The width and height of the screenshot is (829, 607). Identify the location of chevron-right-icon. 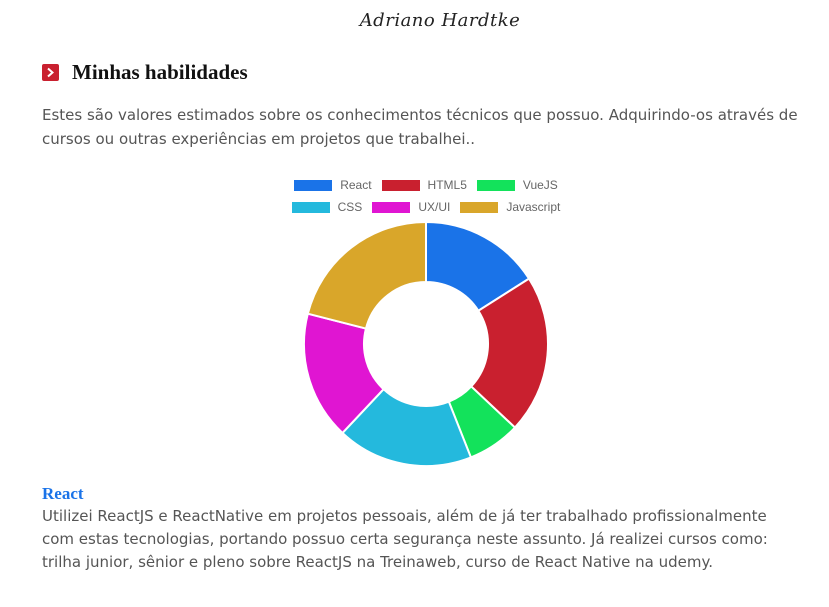
(50, 72).